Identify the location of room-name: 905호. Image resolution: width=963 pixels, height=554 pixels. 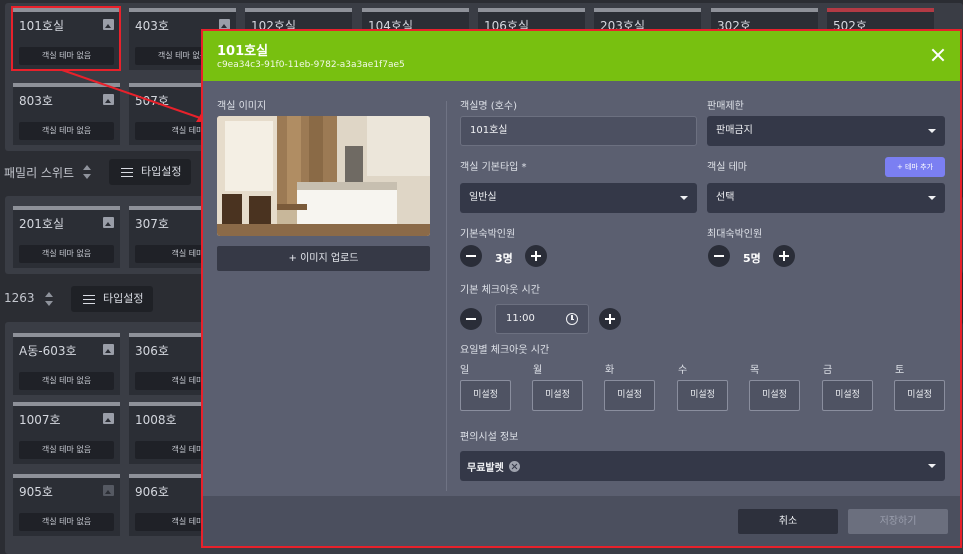
(36, 492).